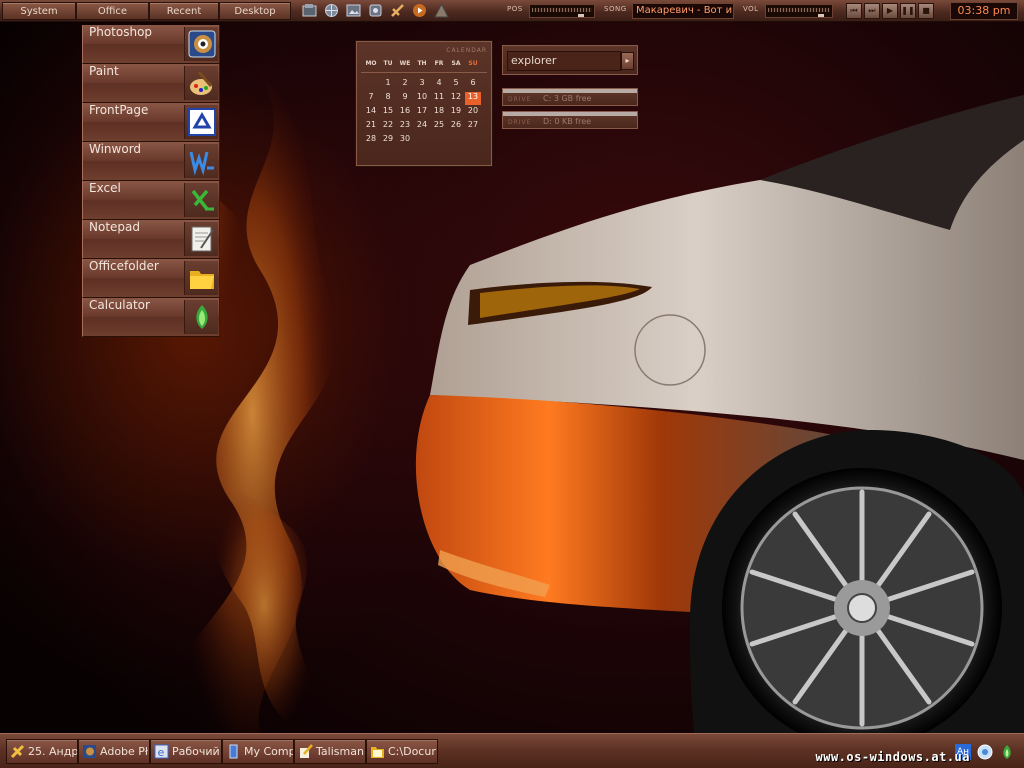 The image size is (1024, 768). What do you see at coordinates (405, 98) in the screenshot?
I see `calendar-day: 9` at bounding box center [405, 98].